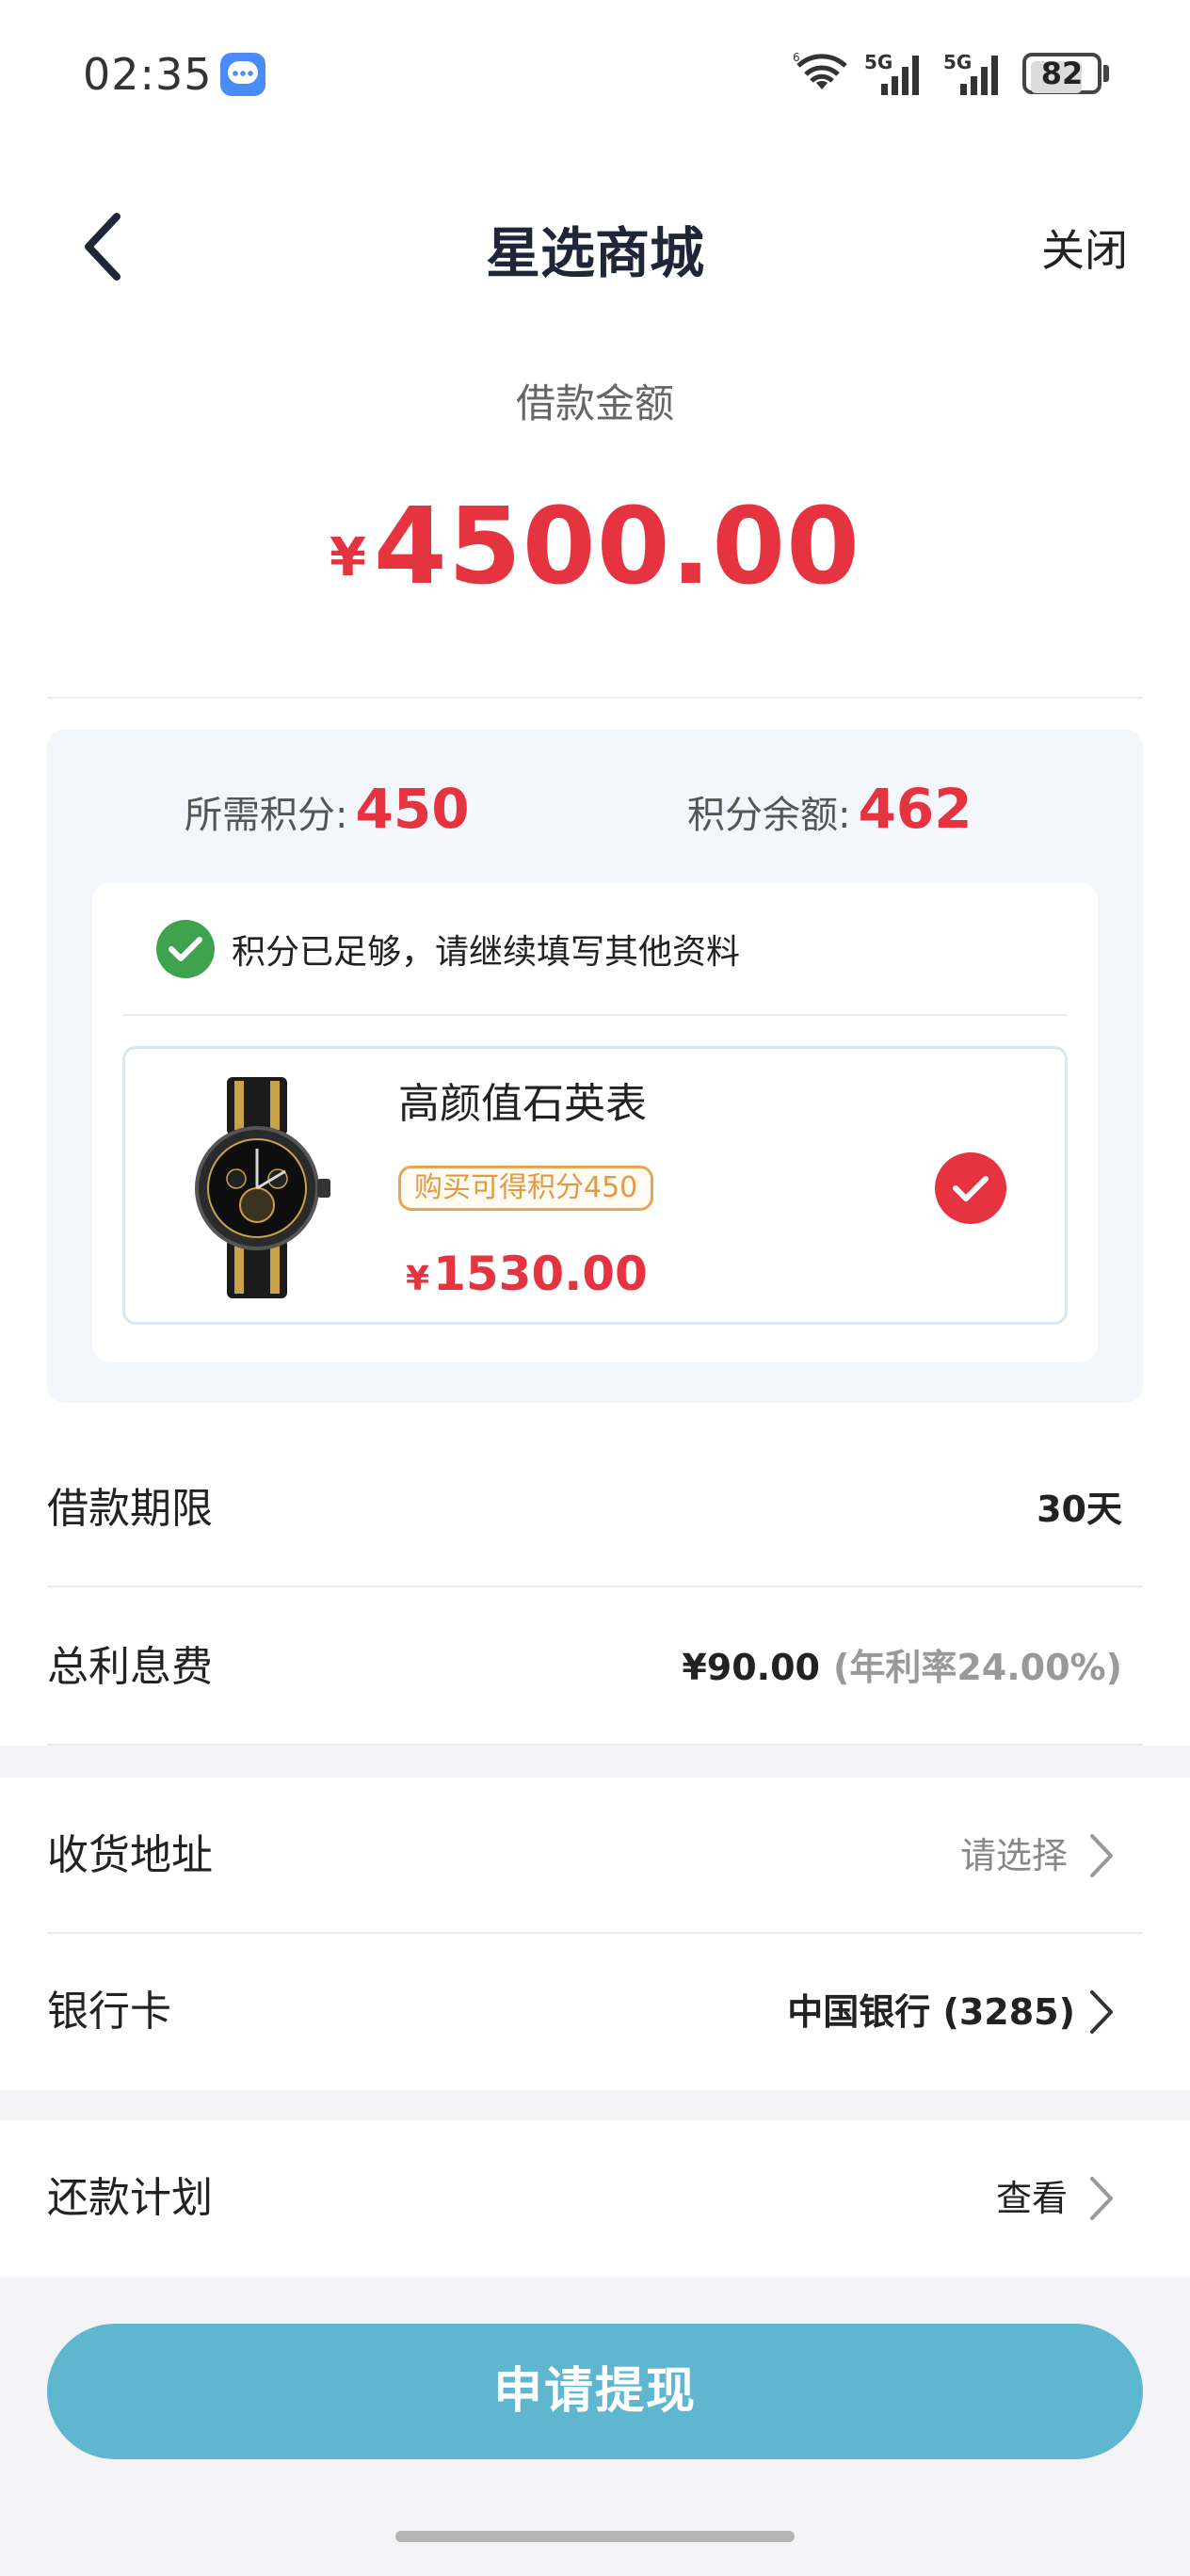 Image resolution: width=1190 pixels, height=2576 pixels. I want to click on loan-term-label: 借款期限, so click(130, 1509).